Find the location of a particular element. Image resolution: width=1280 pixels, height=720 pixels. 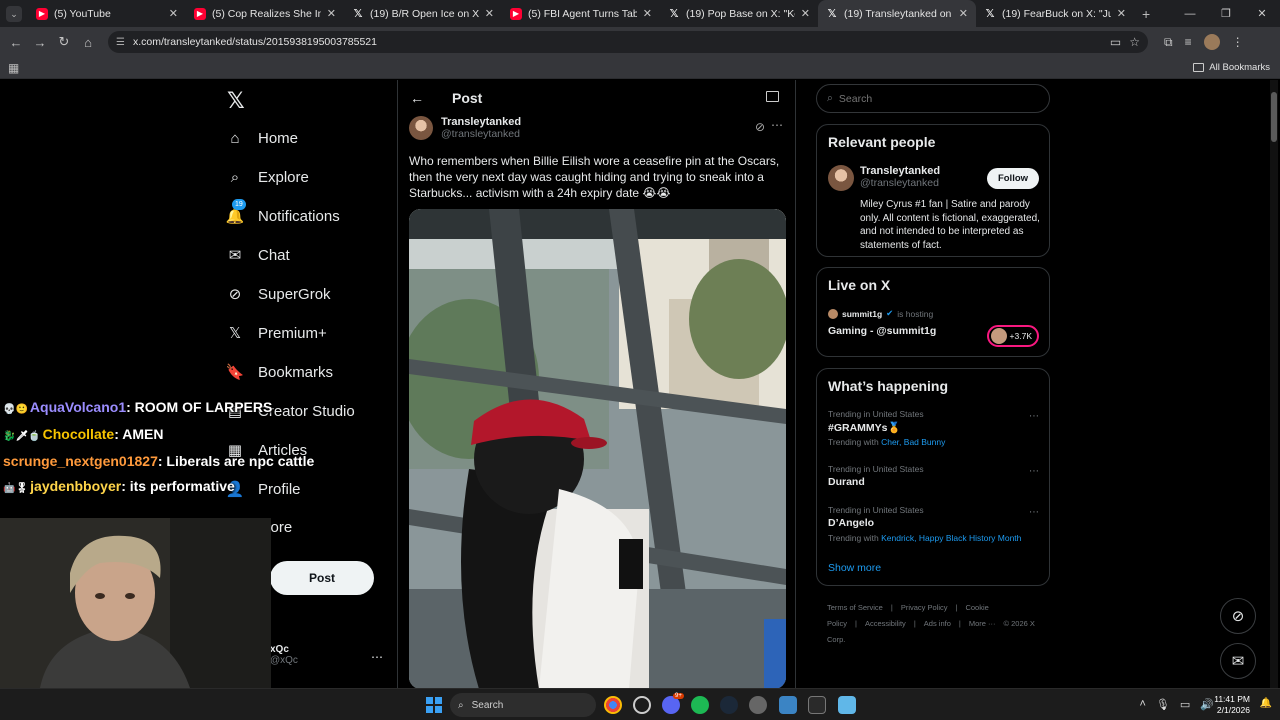

author-avatar is located at coordinates (421, 128).